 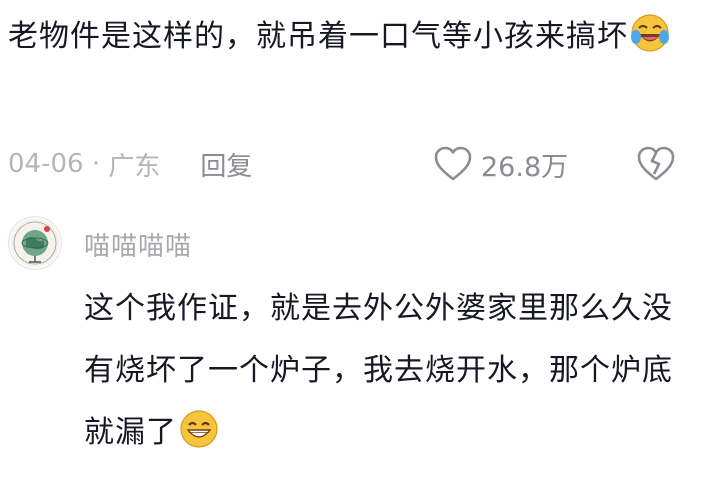 I want to click on like-button: 26.8万, so click(x=500, y=164).